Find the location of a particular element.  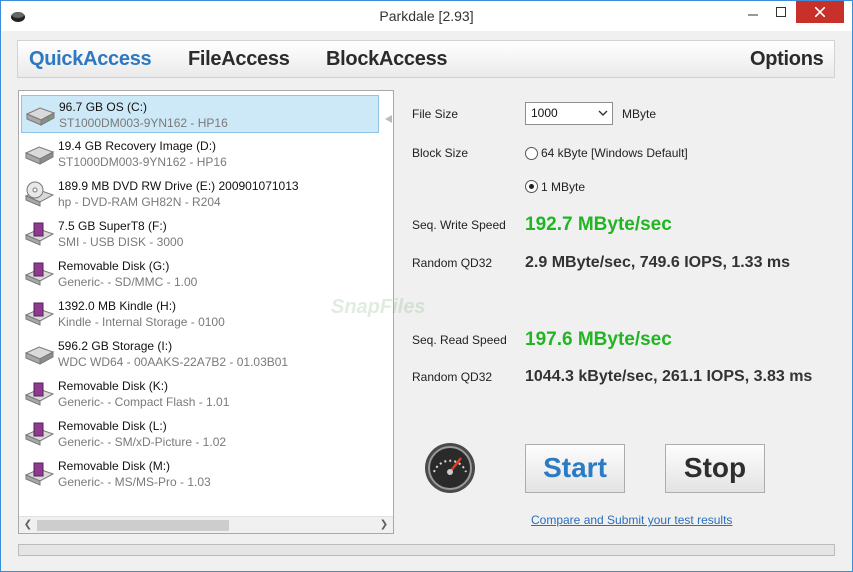

drive-name: 1392.0 MB Kindle (H:) is located at coordinates (117, 306).